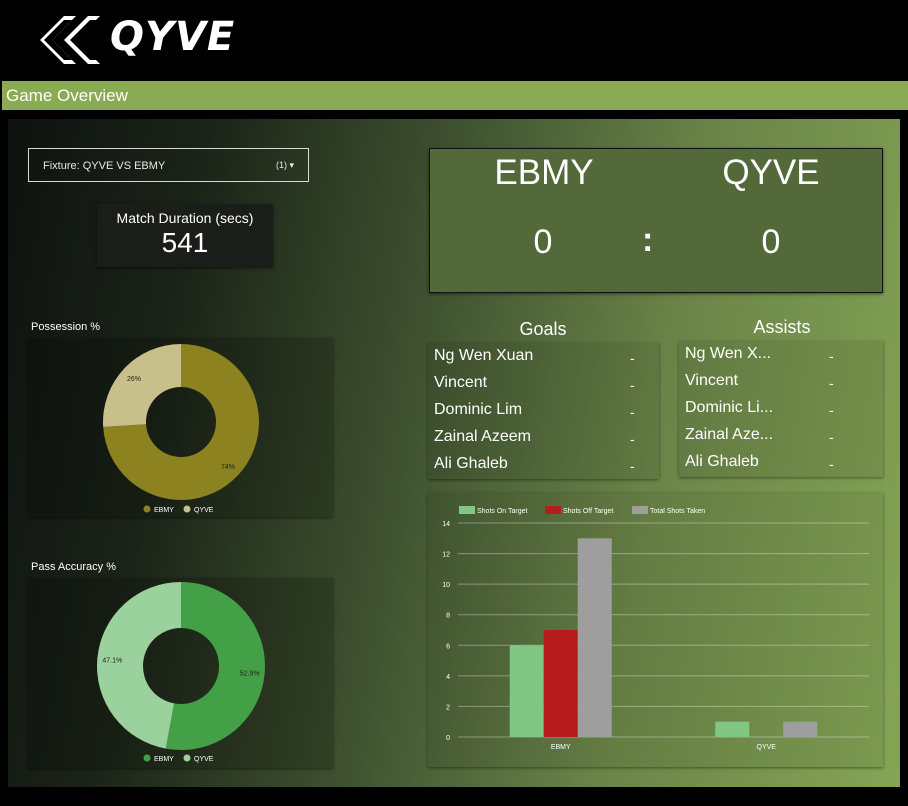 The width and height of the screenshot is (908, 806). What do you see at coordinates (771, 172) in the screenshot?
I see `away-team-name: QYVE` at bounding box center [771, 172].